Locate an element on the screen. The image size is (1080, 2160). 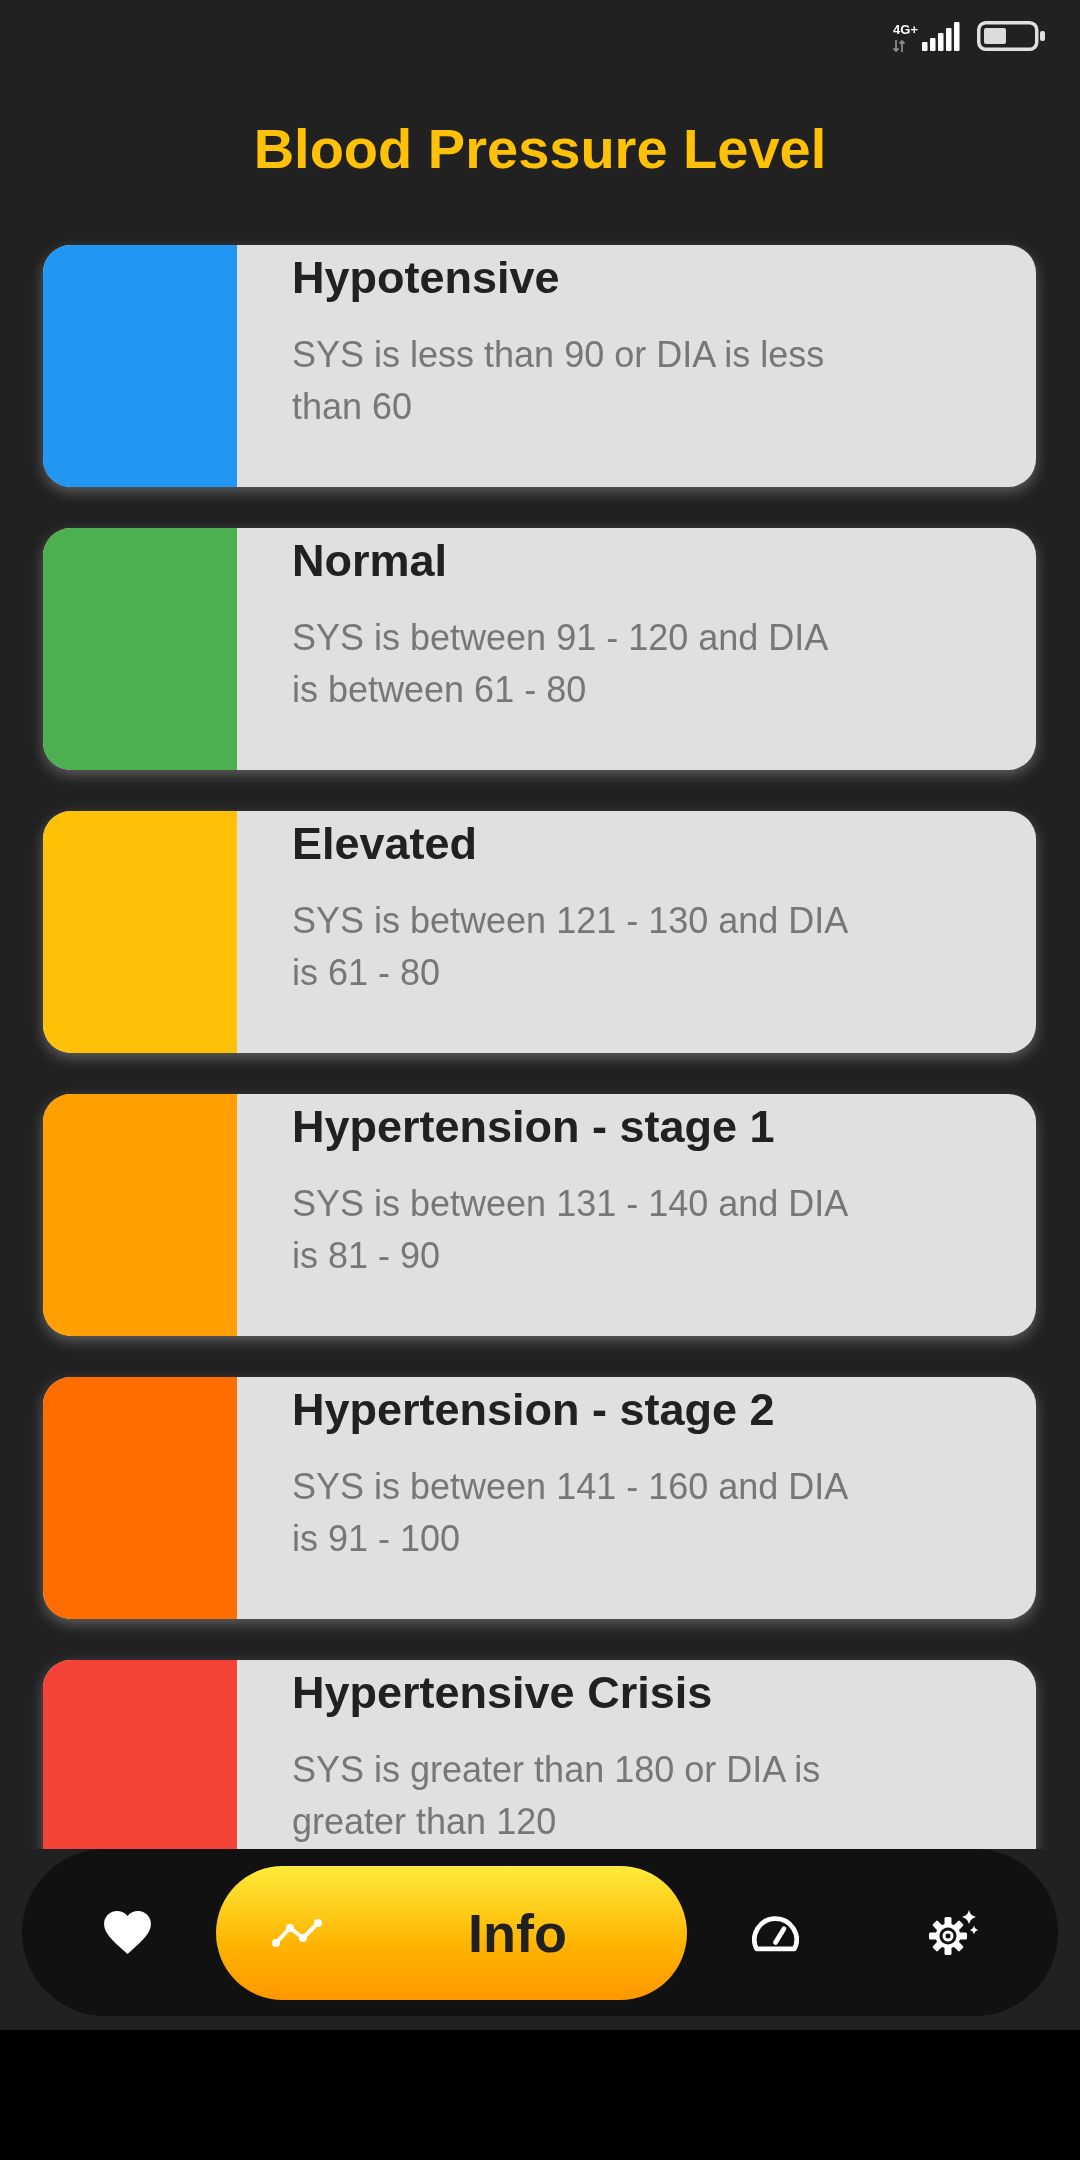
level-name: Normal is located at coordinates (370, 561).